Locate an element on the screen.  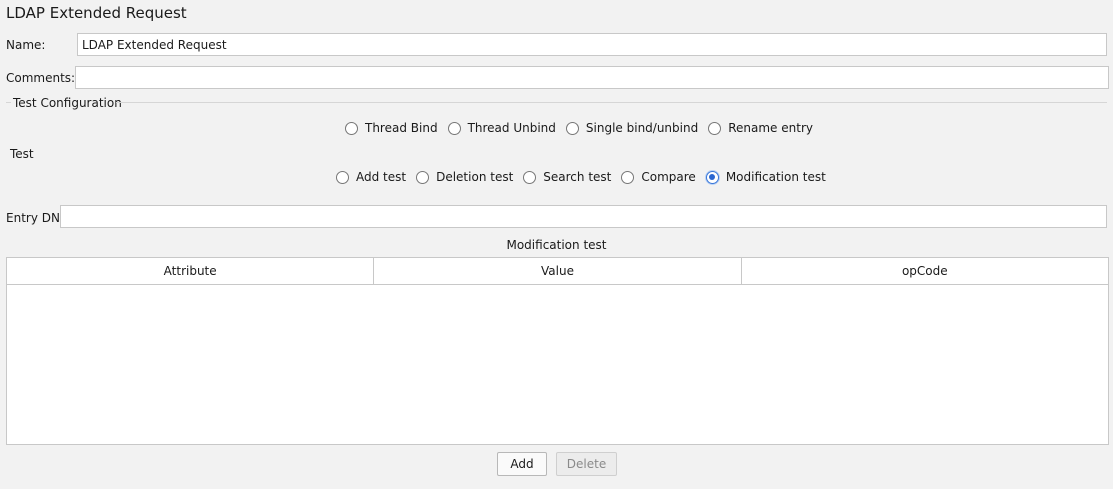
comments-field is located at coordinates (592, 77).